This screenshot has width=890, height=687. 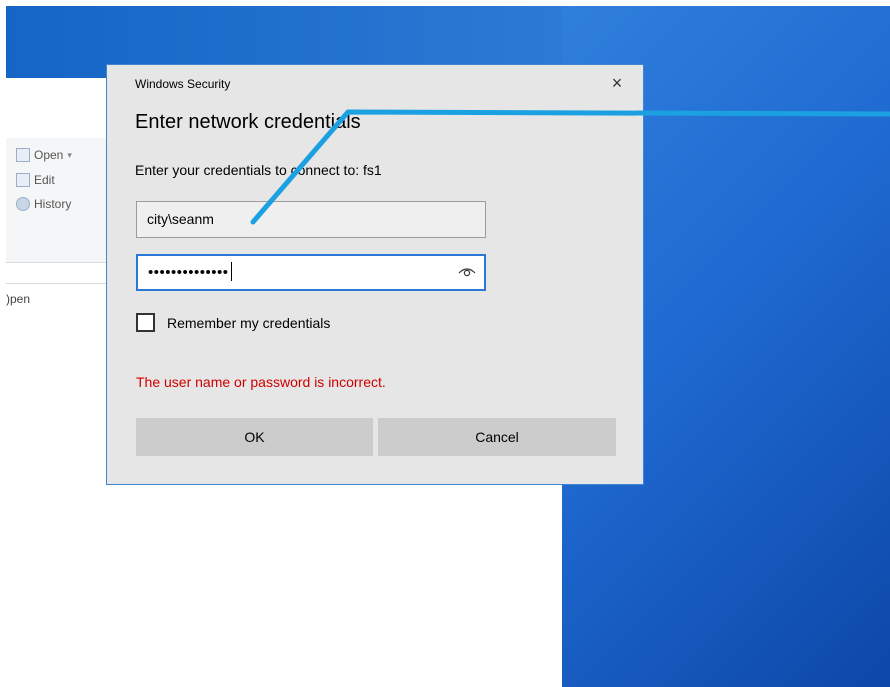 I want to click on text-caret, so click(x=231, y=271).